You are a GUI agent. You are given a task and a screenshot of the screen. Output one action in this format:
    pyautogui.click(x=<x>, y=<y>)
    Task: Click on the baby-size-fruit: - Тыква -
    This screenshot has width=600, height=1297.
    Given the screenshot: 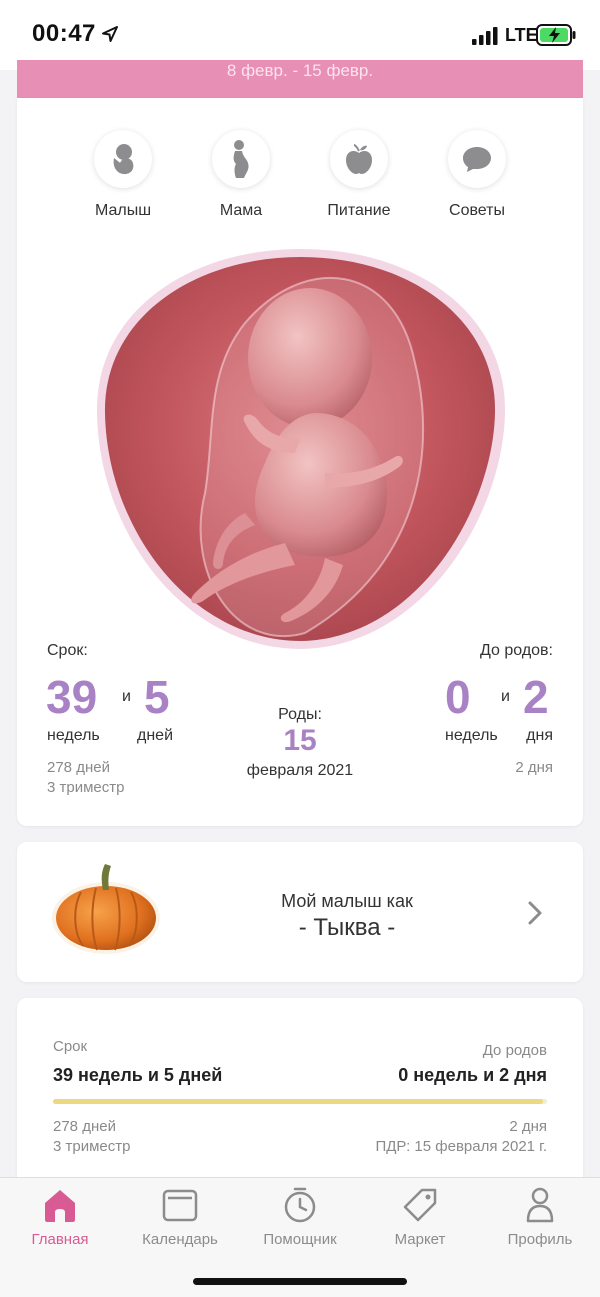 What is the action you would take?
    pyautogui.click(x=347, y=927)
    